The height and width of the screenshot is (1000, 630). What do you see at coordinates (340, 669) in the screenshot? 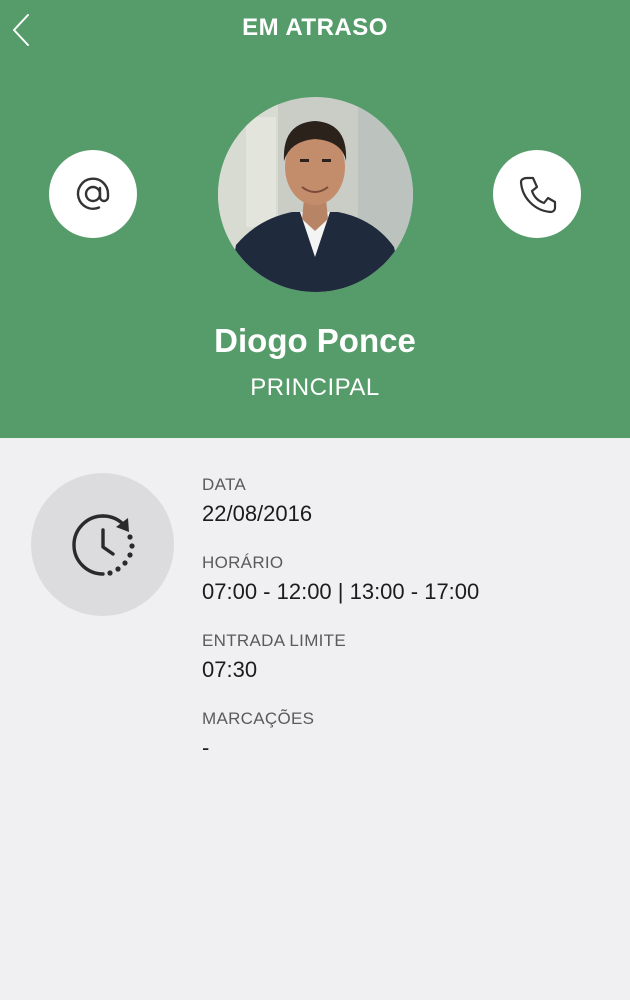
I see `detail-entrada-limite: ENTRADA LIMITE 07:30` at bounding box center [340, 669].